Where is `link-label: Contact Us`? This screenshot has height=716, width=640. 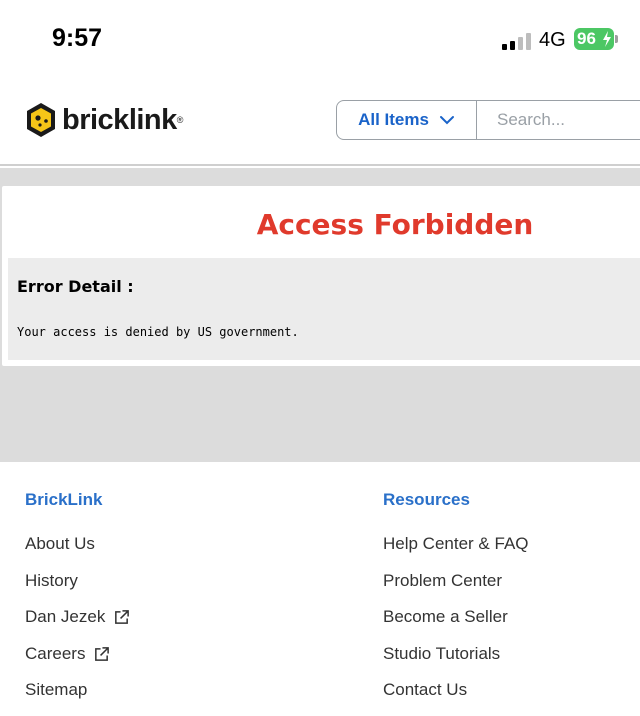 link-label: Contact Us is located at coordinates (425, 689).